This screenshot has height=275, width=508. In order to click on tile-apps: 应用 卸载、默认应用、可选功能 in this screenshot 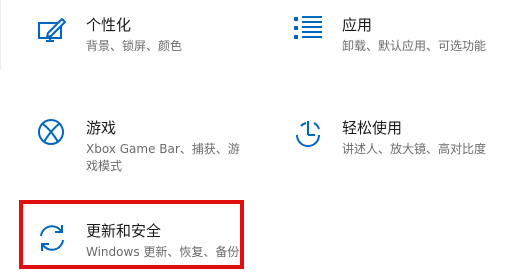, I will do `click(397, 37)`.